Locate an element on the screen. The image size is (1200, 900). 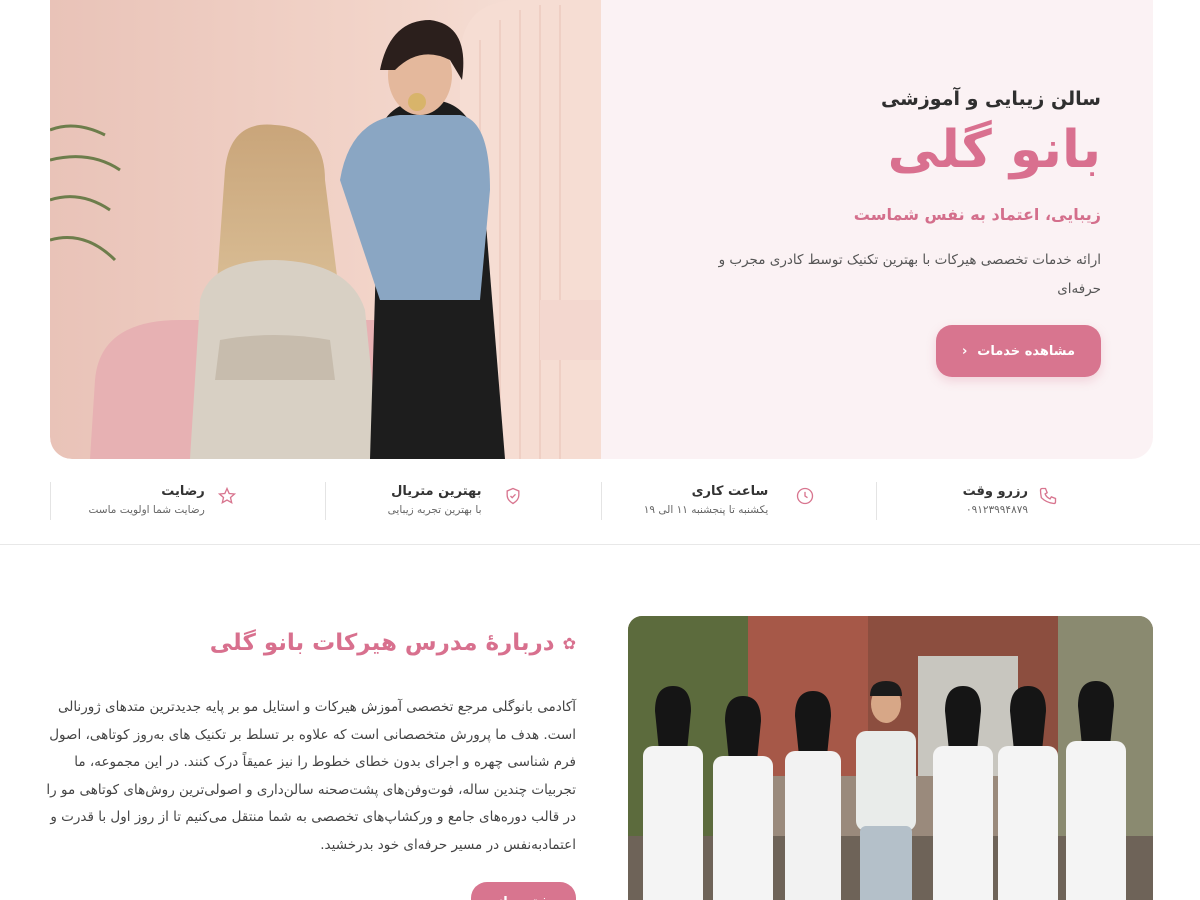
section-divider is located at coordinates (600, 544).